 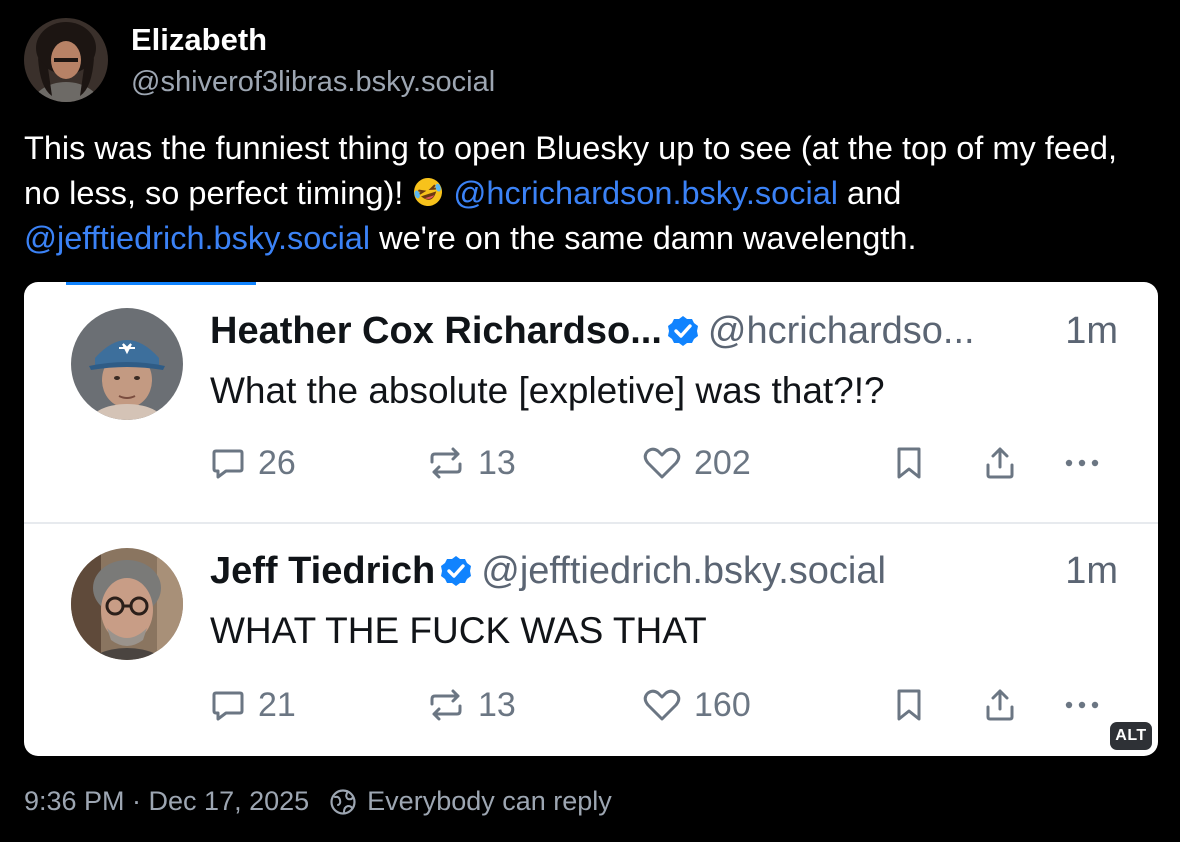 I want to click on like-button: 160, so click(x=696, y=705).